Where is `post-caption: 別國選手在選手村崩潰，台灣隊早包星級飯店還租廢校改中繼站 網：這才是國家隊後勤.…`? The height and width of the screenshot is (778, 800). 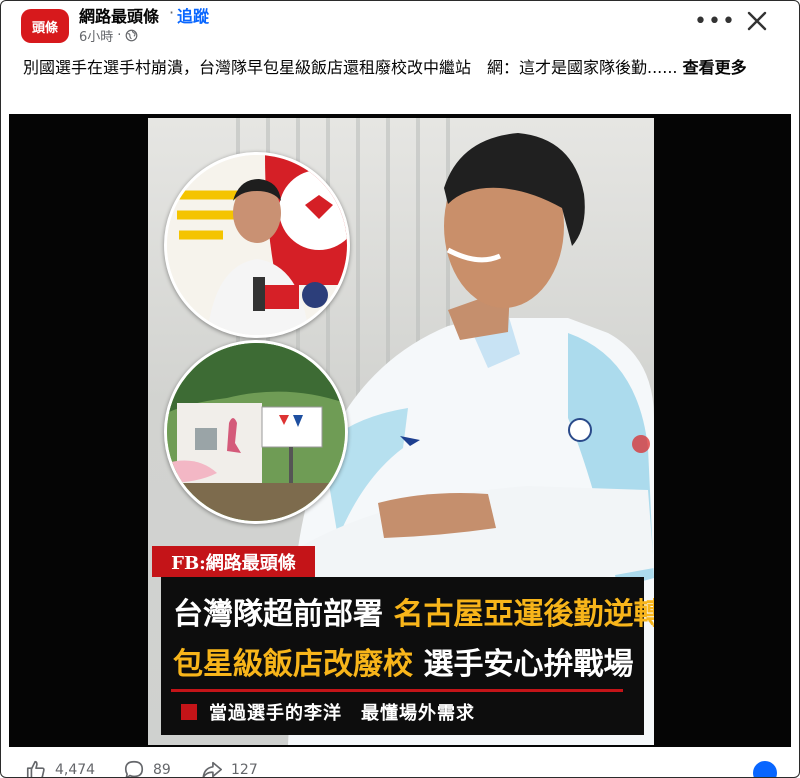 post-caption: 別國選手在選手村崩潰，台灣隊早包星級飯店還租廢校改中繼站 網：這才是國家隊後勤.… is located at coordinates (403, 67).